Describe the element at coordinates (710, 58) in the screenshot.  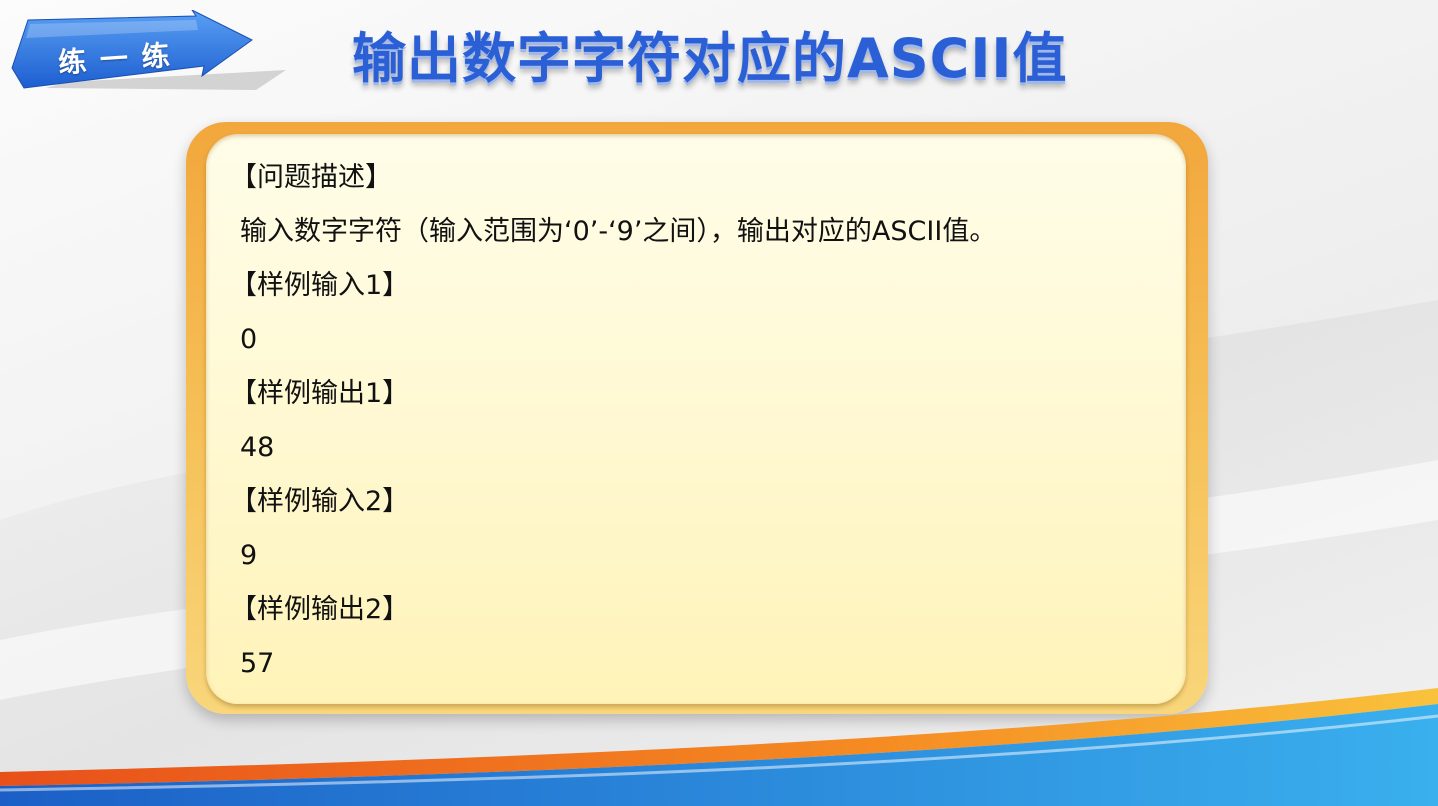
I see `page-title: 输出数字字符对应的ASCII值` at that location.